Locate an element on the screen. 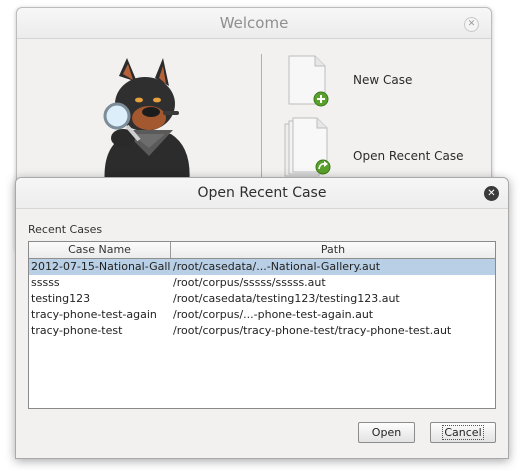 Image resolution: width=523 pixels, height=471 pixels. open-recent-case-label: Open Recent Case is located at coordinates (408, 156).